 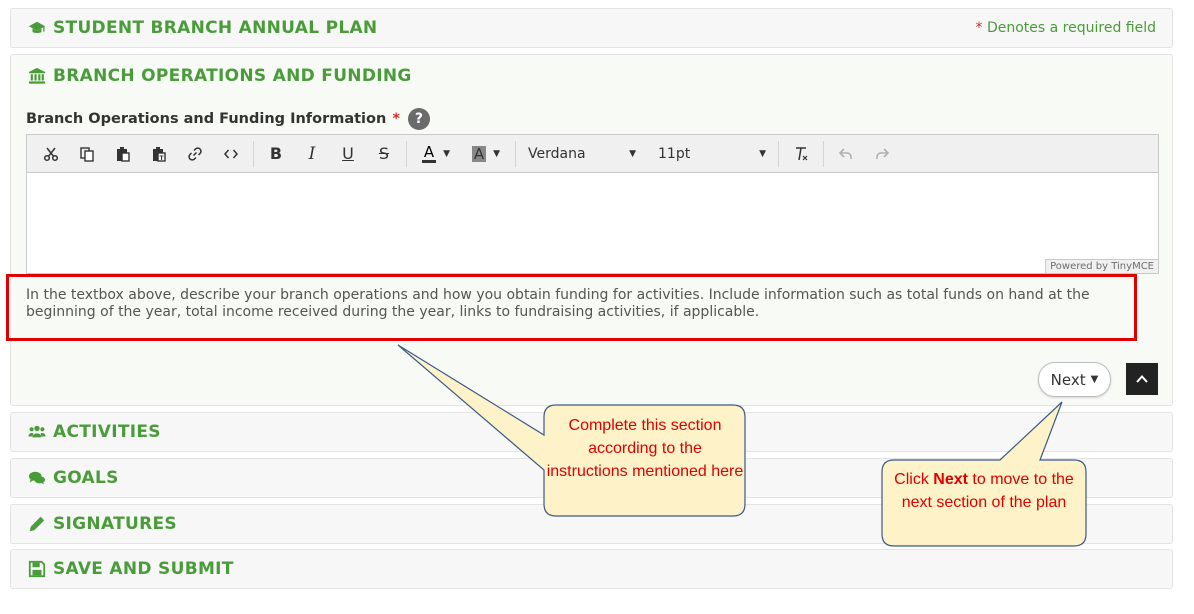 What do you see at coordinates (232, 76) in the screenshot?
I see `operations-title: BRANCH OPERATIONS AND FUNDING` at bounding box center [232, 76].